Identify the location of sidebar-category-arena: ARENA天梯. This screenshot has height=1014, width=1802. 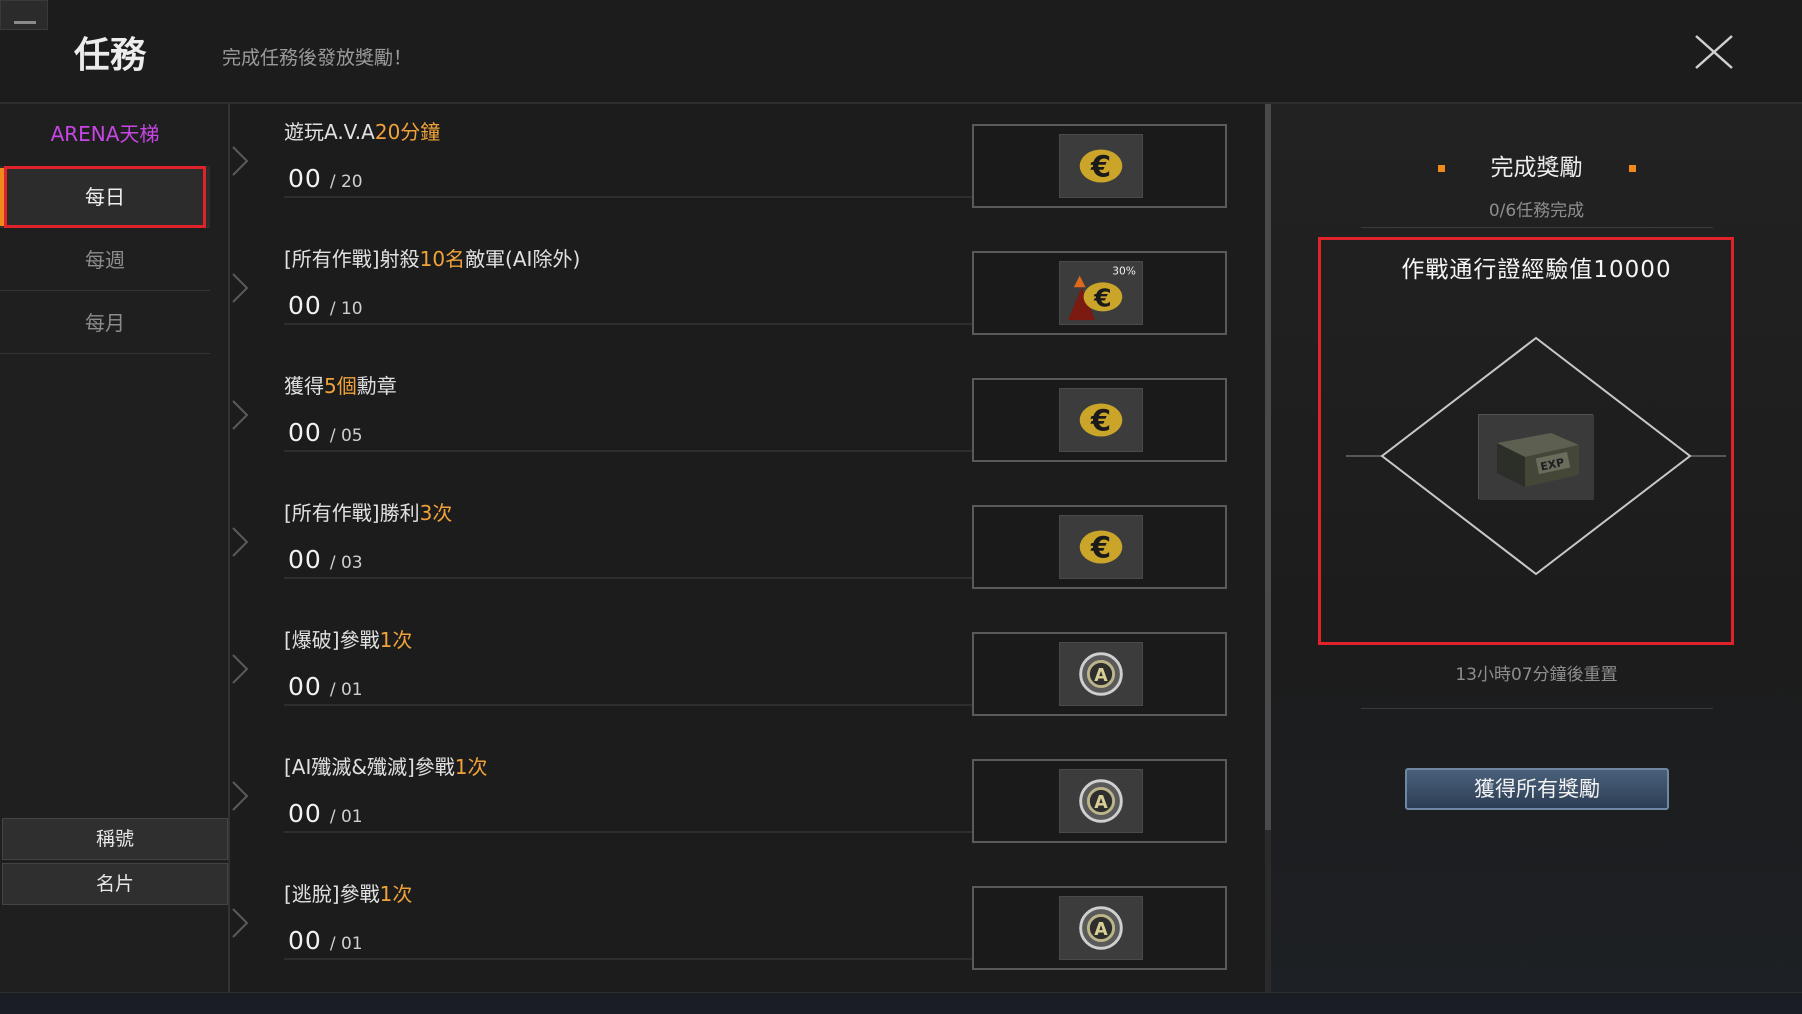
(105, 134).